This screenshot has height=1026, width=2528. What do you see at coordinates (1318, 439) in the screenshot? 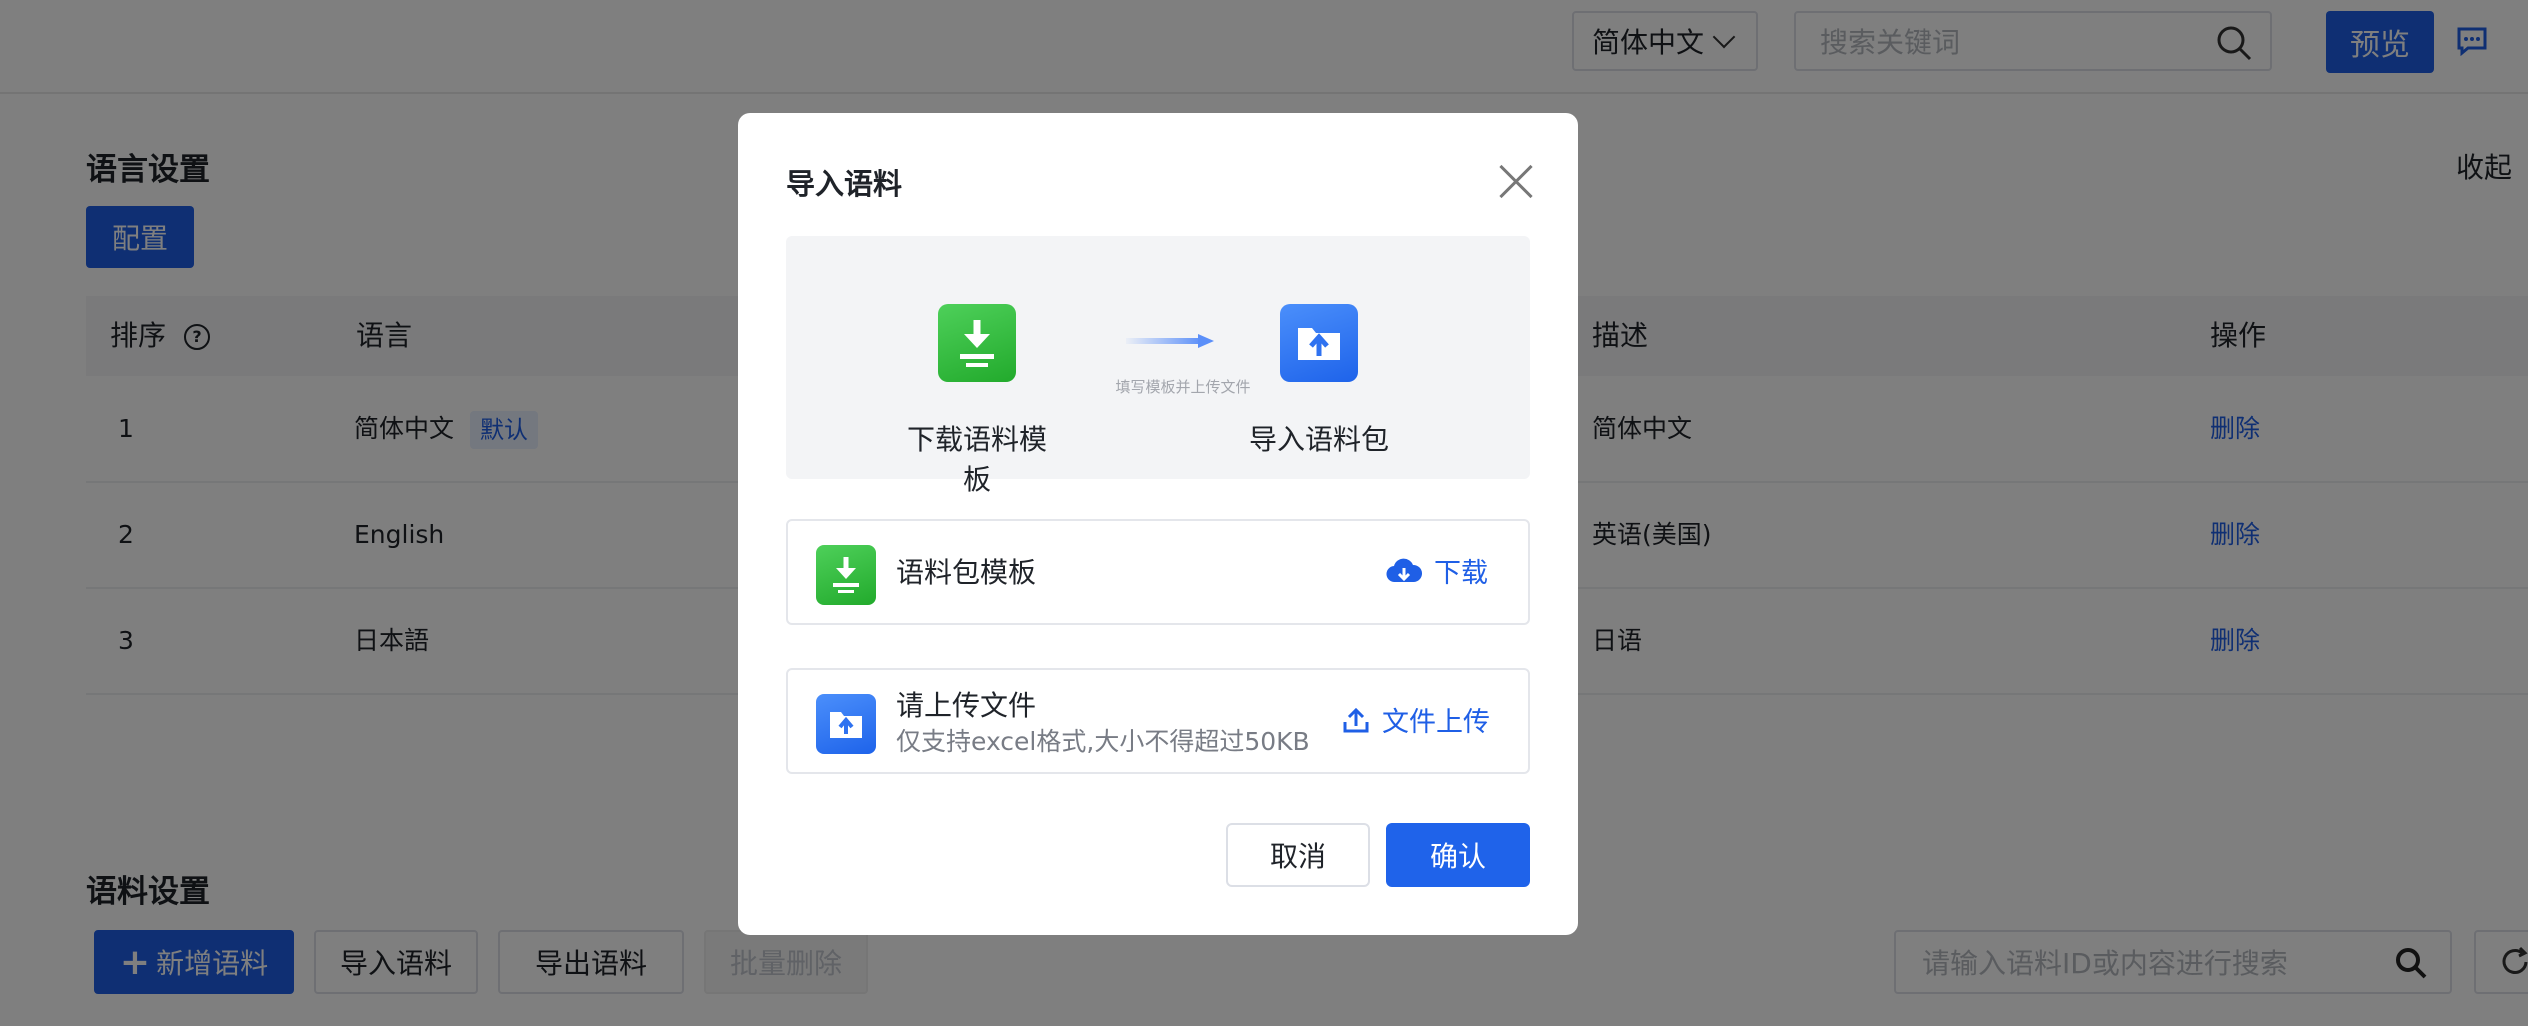
I see `step-import-package-label: 导入语料包` at bounding box center [1318, 439].